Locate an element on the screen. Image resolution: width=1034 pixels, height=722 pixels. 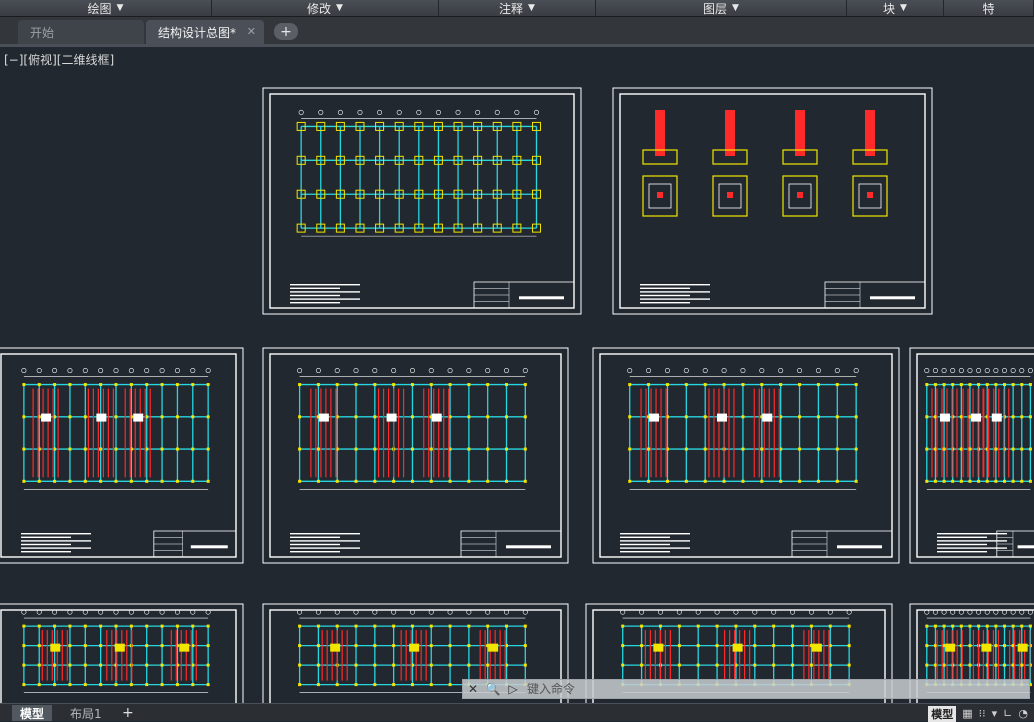
ribbon-panel-layers: 图层 ▼ is located at coordinates (721, 8).